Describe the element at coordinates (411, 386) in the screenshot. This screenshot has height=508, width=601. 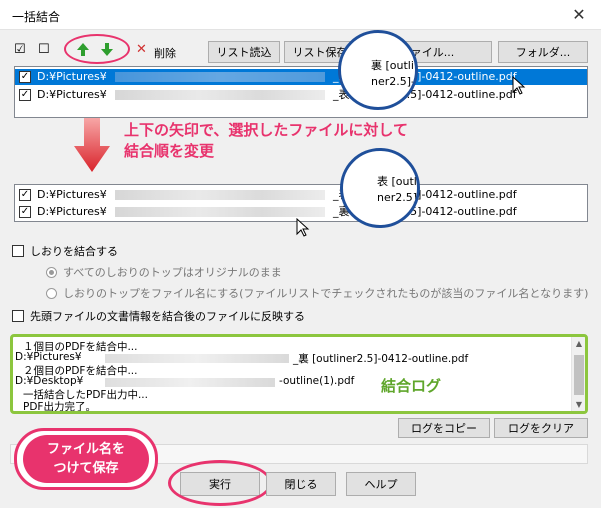
I see `log-label: 結合ログ` at that location.